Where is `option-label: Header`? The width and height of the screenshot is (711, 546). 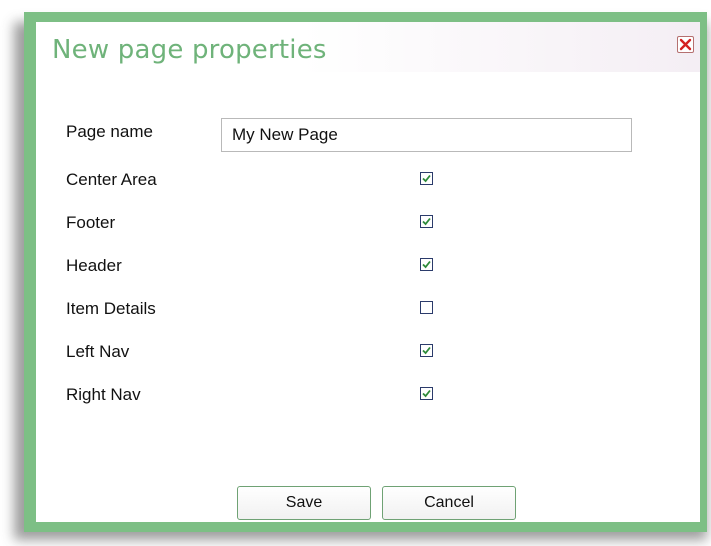
option-label: Header is located at coordinates (94, 265).